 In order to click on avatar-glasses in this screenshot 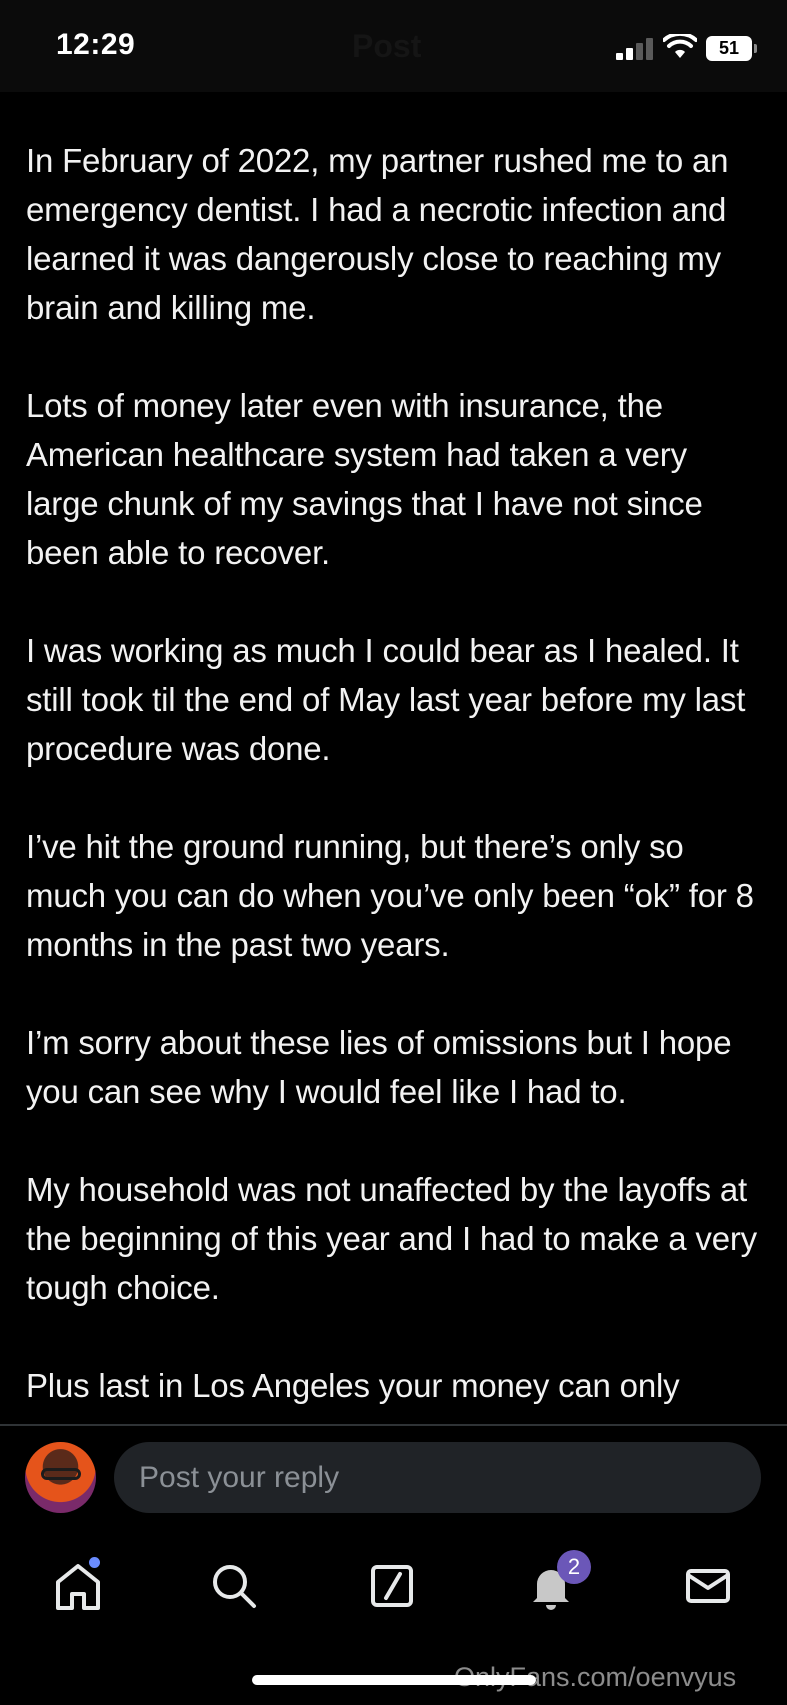, I will do `click(61, 1474)`.